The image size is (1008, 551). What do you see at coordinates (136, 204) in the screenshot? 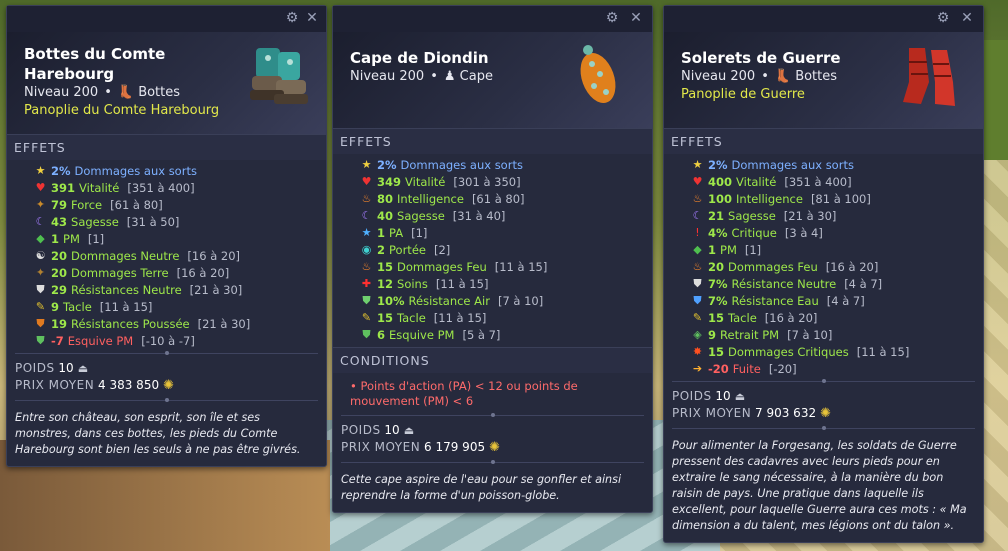
I see `effect-range: [61 à 80]` at bounding box center [136, 204].